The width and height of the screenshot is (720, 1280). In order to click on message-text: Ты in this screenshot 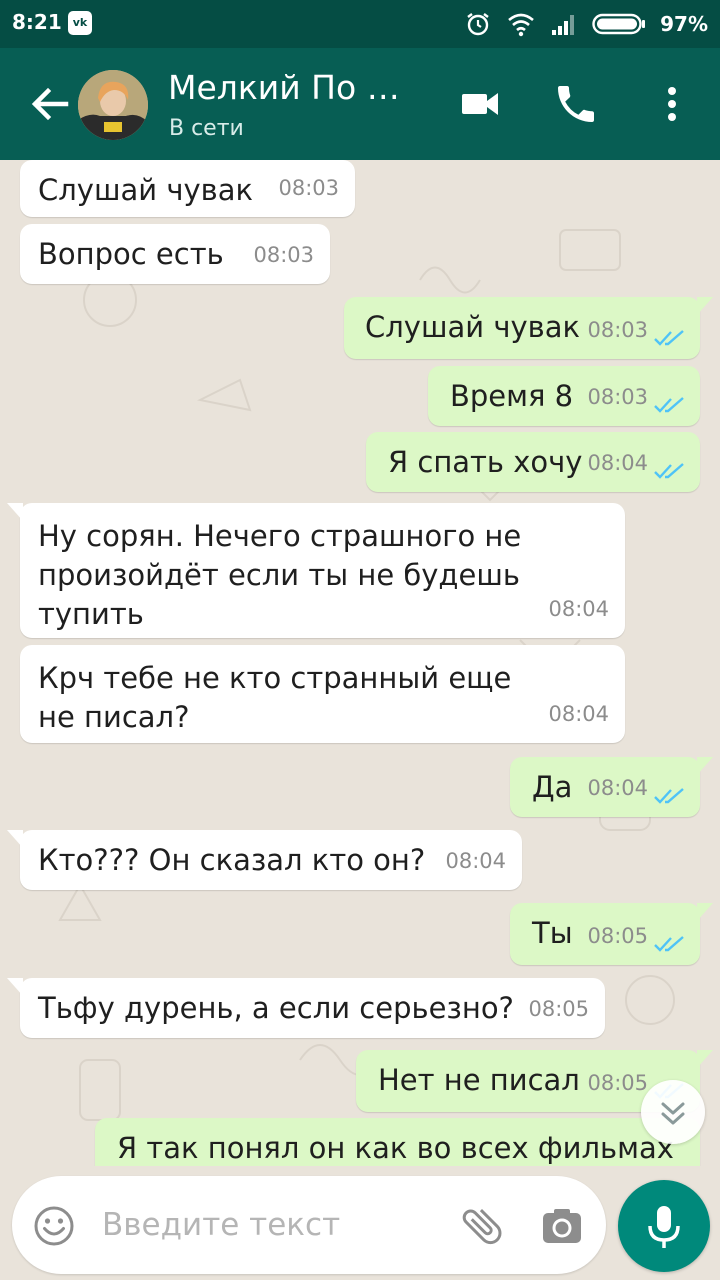, I will do `click(552, 933)`.